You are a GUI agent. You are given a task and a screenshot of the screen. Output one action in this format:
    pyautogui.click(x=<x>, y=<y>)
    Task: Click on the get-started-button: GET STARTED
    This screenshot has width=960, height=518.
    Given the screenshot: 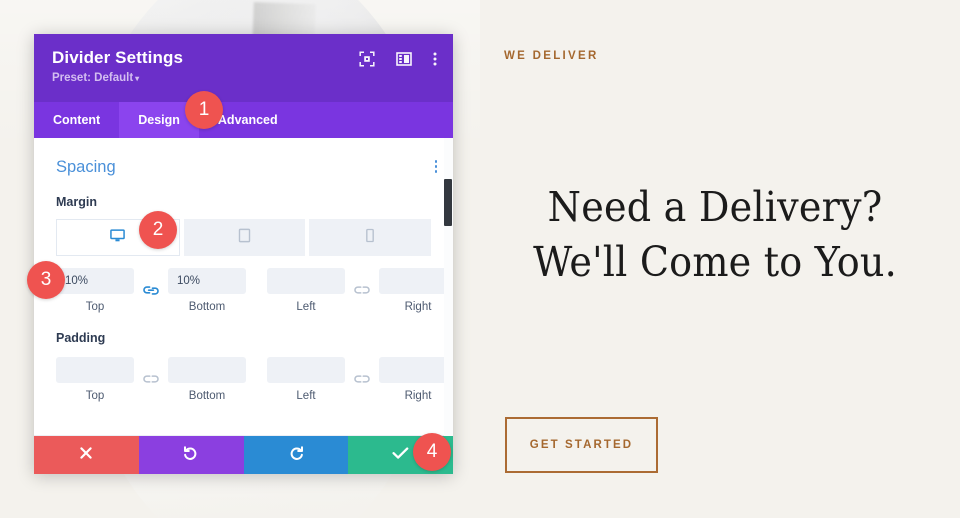 What is the action you would take?
    pyautogui.click(x=581, y=445)
    